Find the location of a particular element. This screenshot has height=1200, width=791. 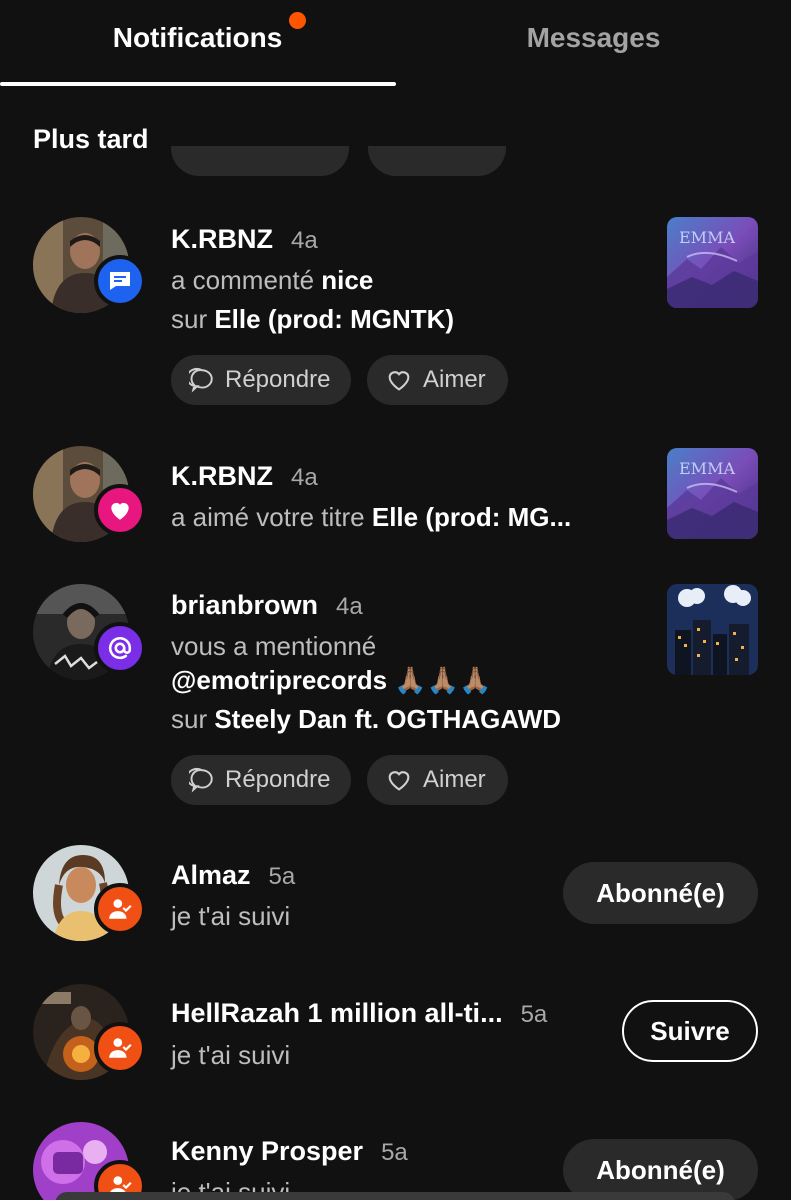

notification-text: a commenté nice is located at coordinates (272, 280).